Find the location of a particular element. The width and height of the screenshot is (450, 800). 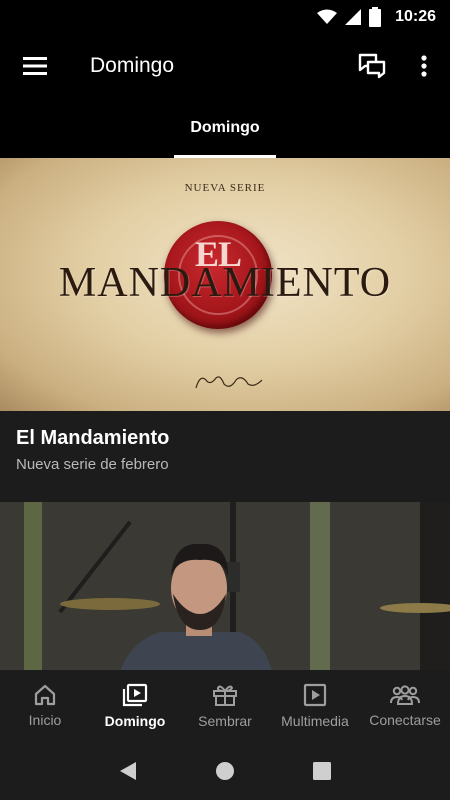

tab-domingo: Domingo is located at coordinates (225, 128).